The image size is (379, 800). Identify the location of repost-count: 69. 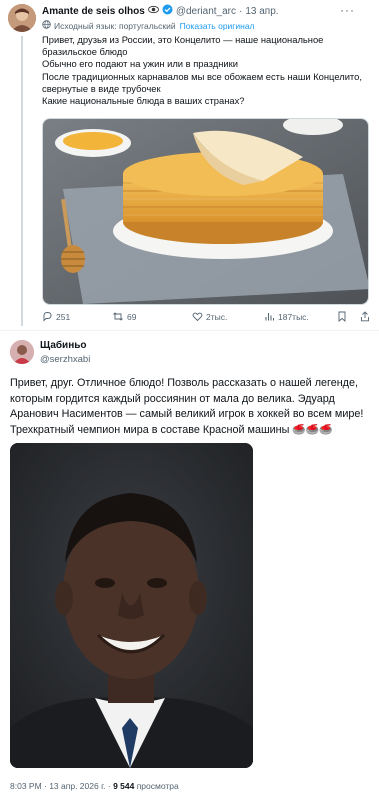
(132, 316).